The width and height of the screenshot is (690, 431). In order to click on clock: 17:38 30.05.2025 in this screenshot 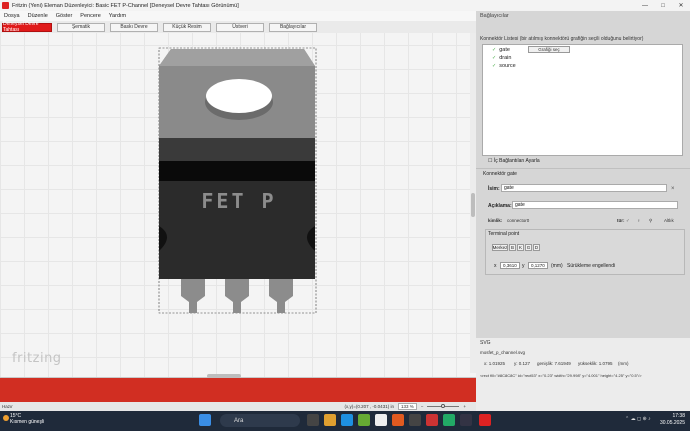, I will do `click(672, 420)`.